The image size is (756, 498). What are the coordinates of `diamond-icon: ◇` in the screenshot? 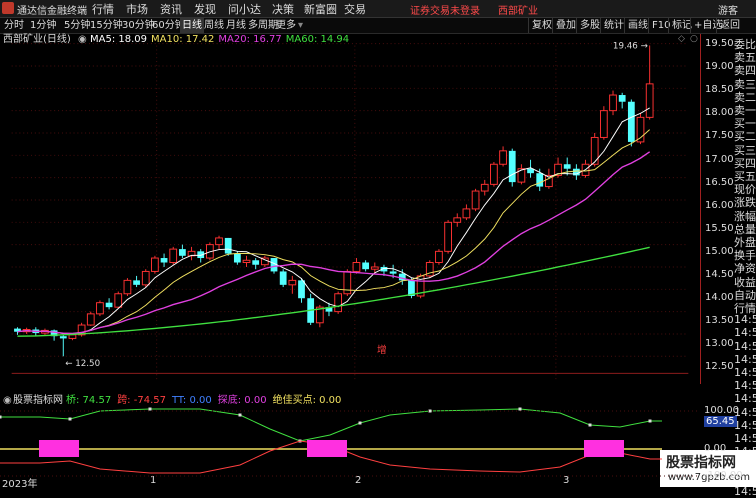 It's located at (681, 39).